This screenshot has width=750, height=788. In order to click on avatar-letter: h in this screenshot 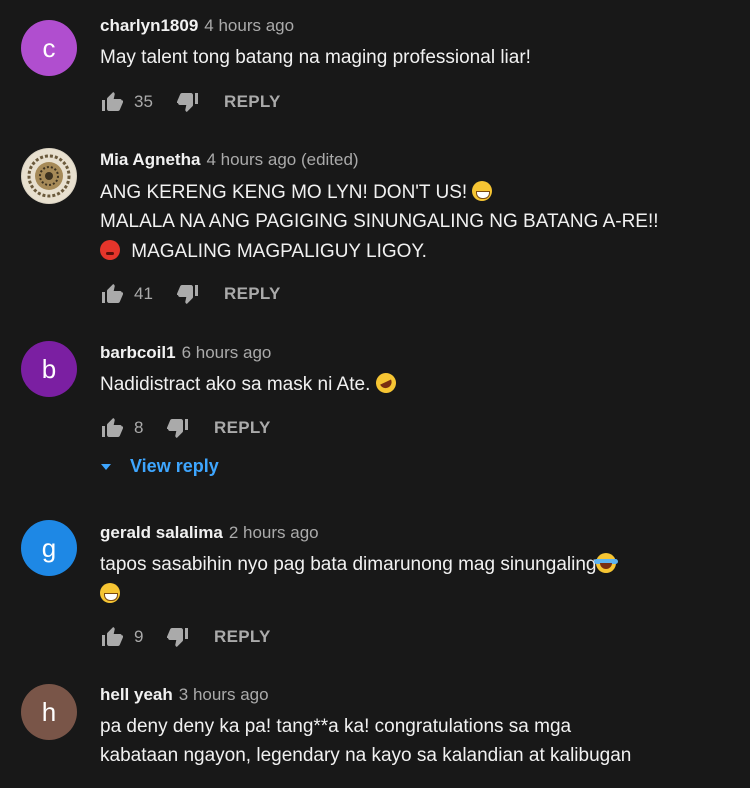, I will do `click(49, 711)`.